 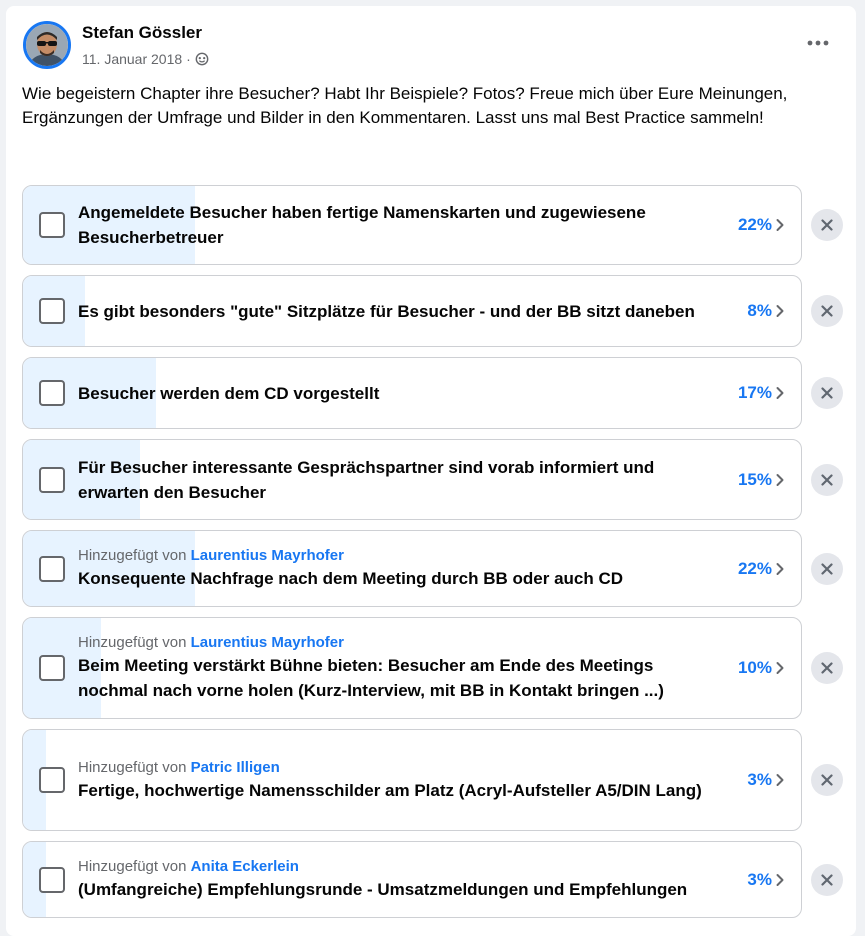 What do you see at coordinates (235, 767) in the screenshot?
I see `added-by-name: Patric Illigen` at bounding box center [235, 767].